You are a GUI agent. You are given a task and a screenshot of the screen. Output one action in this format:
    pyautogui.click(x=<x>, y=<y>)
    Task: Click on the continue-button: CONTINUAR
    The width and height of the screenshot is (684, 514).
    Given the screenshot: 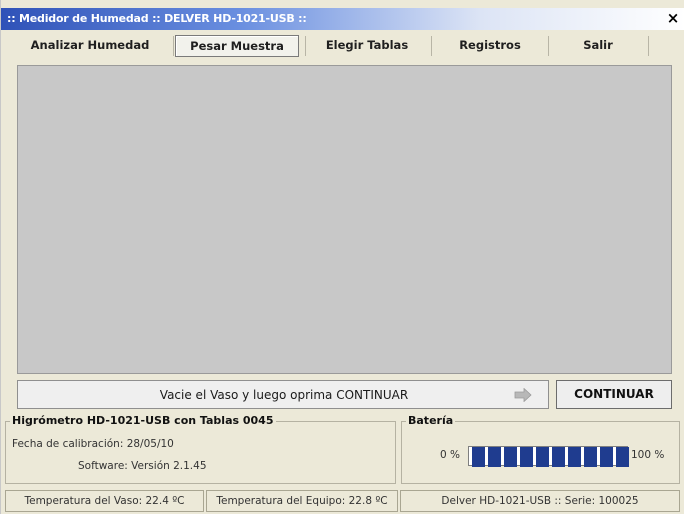 What is the action you would take?
    pyautogui.click(x=614, y=394)
    